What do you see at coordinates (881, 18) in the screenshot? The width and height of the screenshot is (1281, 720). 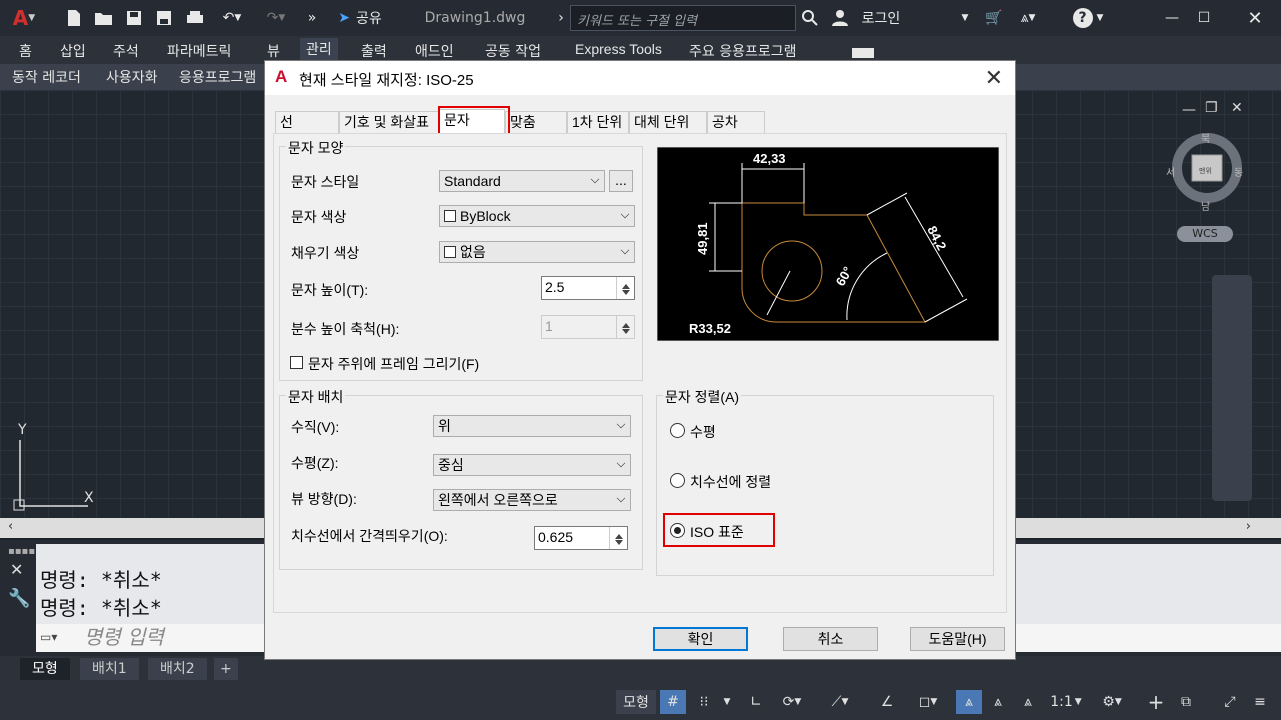 I see `login-button: 로그인` at bounding box center [881, 18].